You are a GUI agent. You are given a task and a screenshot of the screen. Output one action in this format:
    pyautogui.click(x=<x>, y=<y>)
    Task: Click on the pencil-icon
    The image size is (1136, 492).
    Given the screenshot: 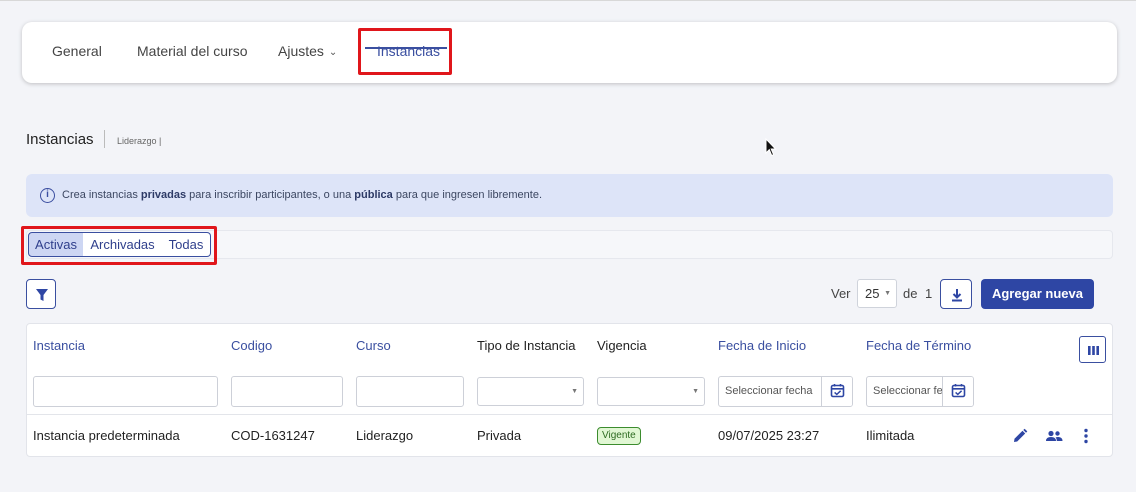 What is the action you would take?
    pyautogui.click(x=1021, y=435)
    